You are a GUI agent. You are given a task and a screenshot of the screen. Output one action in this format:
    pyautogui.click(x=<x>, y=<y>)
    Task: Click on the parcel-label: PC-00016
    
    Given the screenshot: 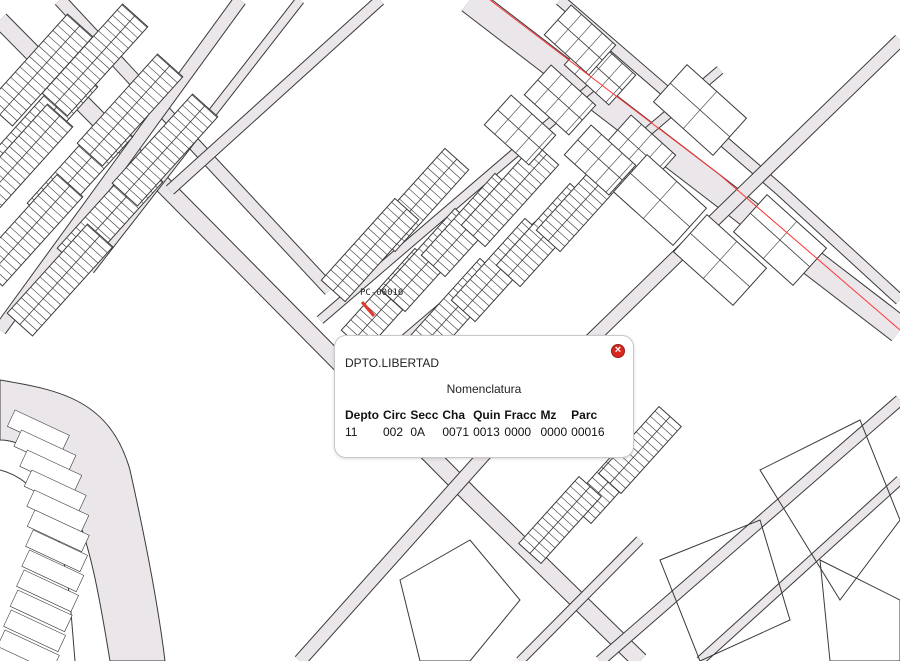 What is the action you would take?
    pyautogui.click(x=381, y=293)
    